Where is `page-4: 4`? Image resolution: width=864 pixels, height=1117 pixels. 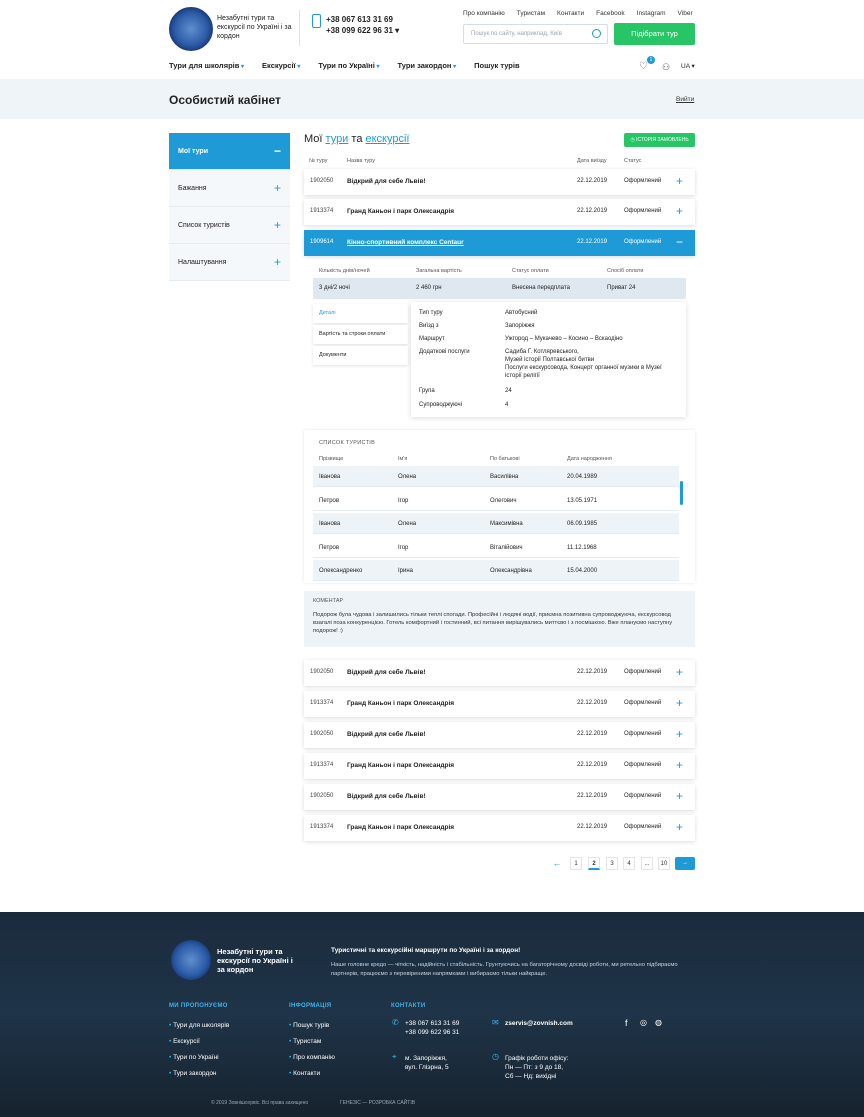 page-4: 4 is located at coordinates (629, 863).